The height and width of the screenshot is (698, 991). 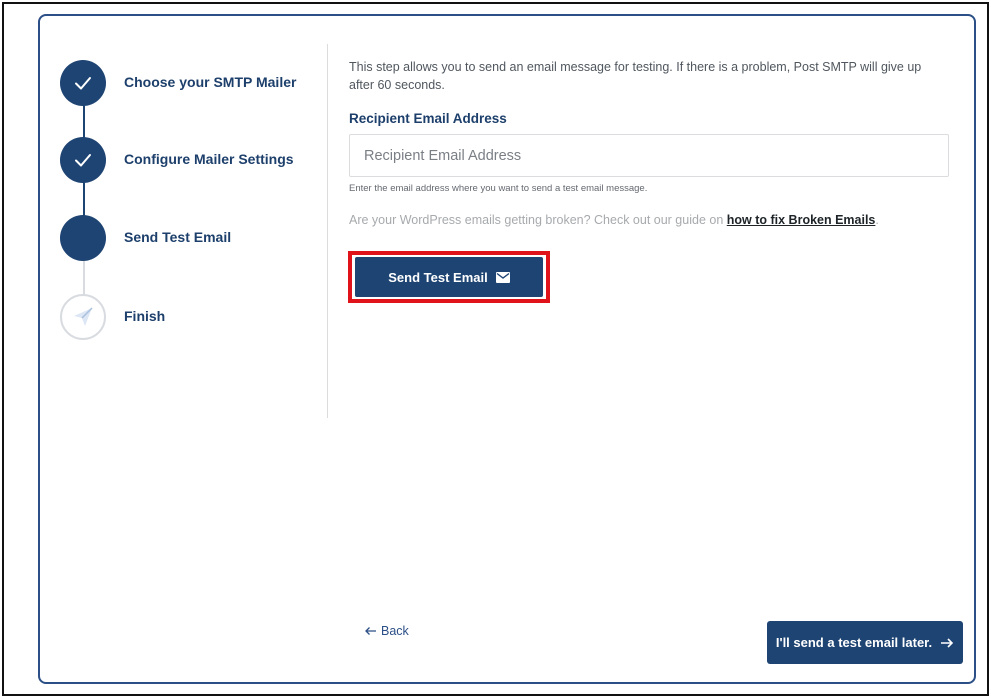 I want to click on send-button-label: Send Test Email, so click(x=438, y=277).